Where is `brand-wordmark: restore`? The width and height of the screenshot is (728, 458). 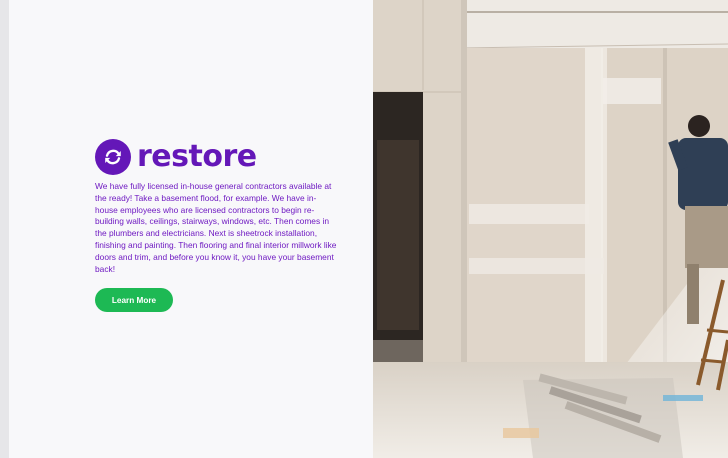 brand-wordmark: restore is located at coordinates (197, 156).